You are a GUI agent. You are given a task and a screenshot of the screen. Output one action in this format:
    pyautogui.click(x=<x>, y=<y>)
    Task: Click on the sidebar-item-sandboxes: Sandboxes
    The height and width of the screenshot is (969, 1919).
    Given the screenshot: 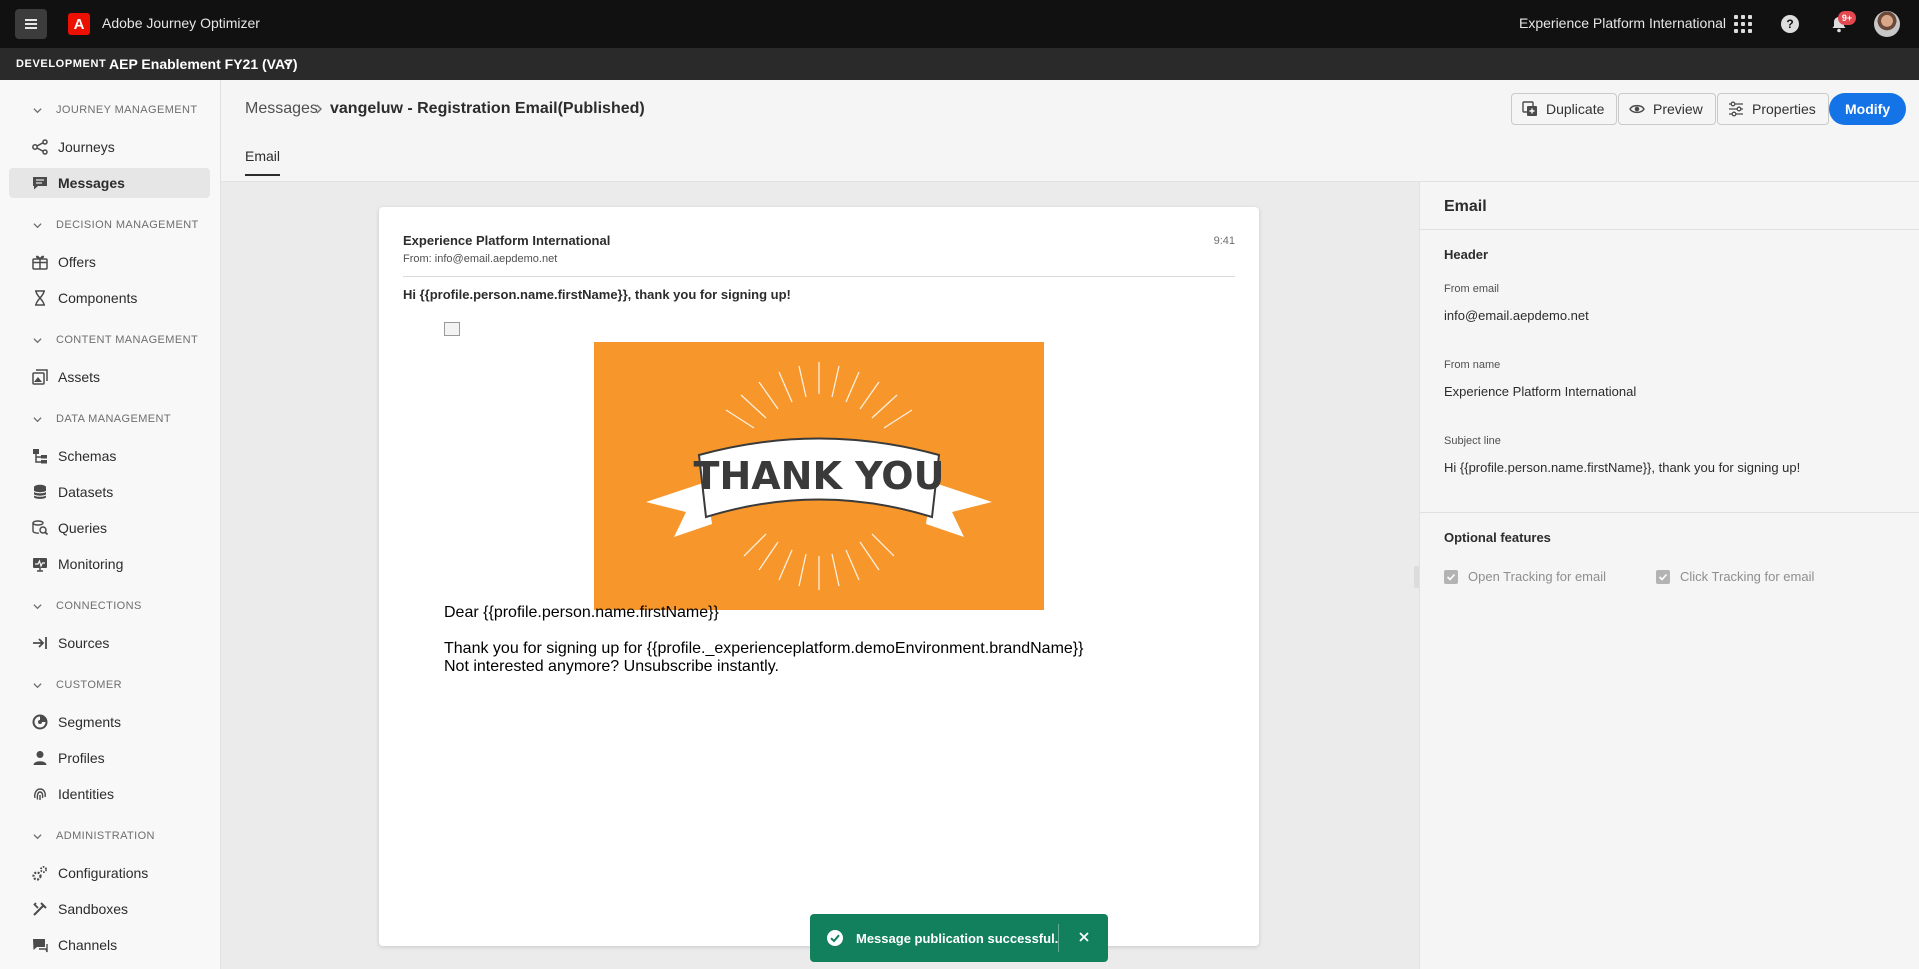 What is the action you would take?
    pyautogui.click(x=109, y=909)
    